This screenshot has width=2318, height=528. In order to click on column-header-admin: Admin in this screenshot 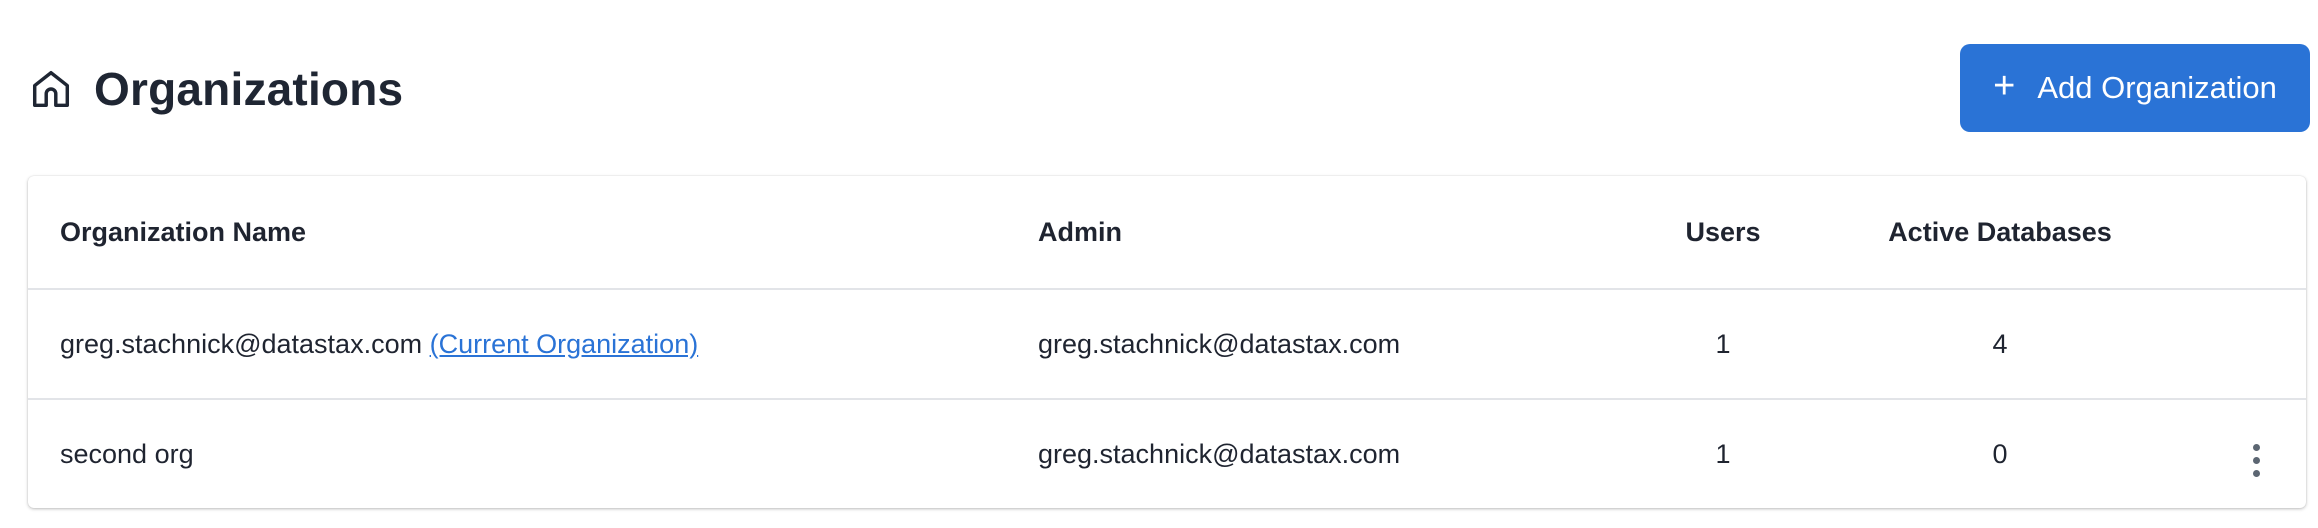, I will do `click(1322, 233)`.